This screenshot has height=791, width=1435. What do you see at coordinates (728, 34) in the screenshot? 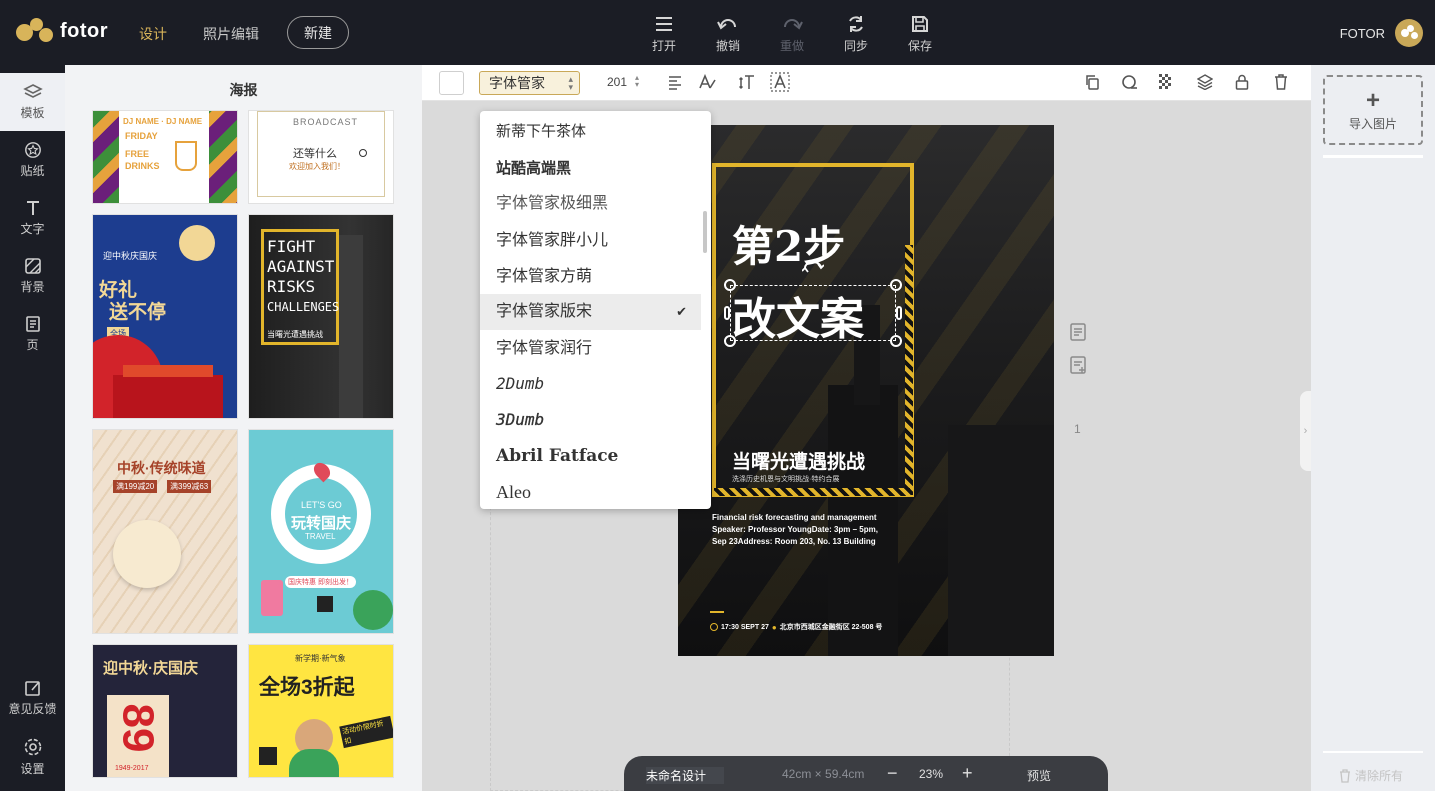
I see `undo-button: 撤销` at bounding box center [728, 34].